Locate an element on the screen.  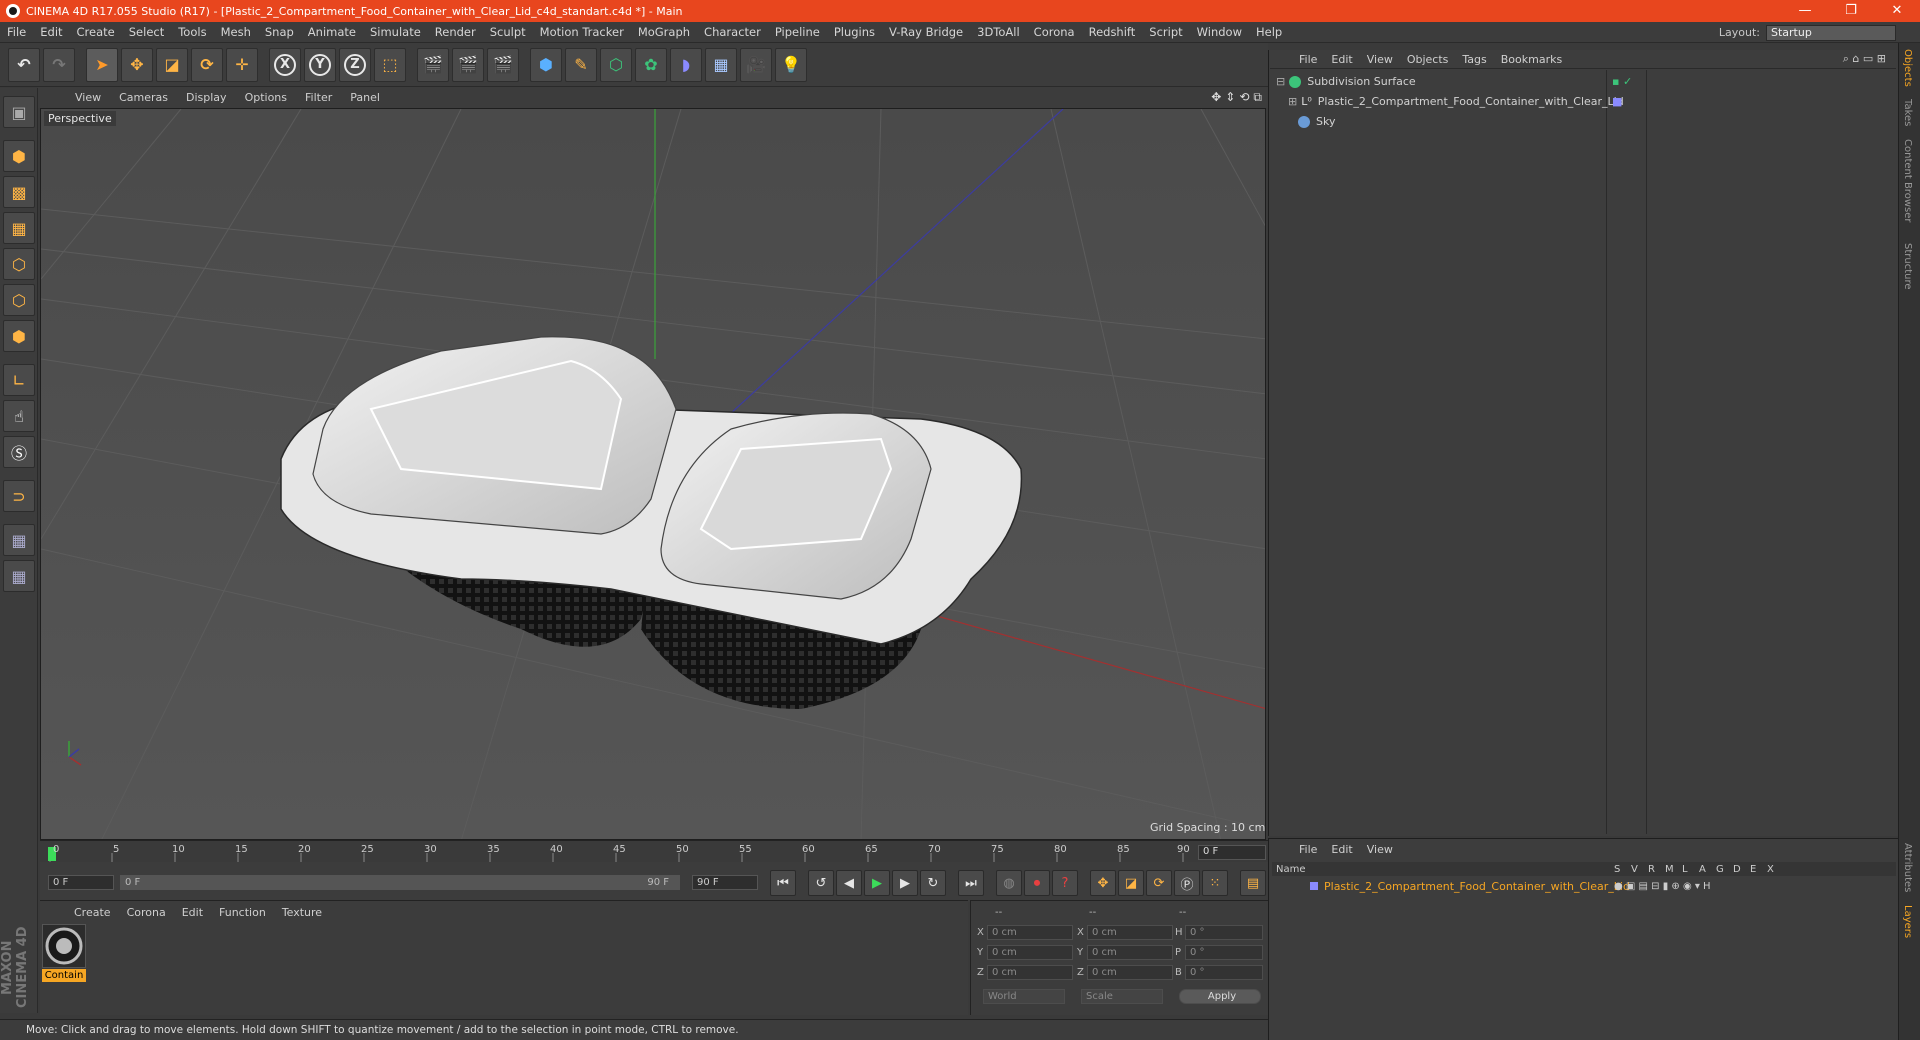
planar-workplane-icon: ▦ is located at coordinates (19, 576).